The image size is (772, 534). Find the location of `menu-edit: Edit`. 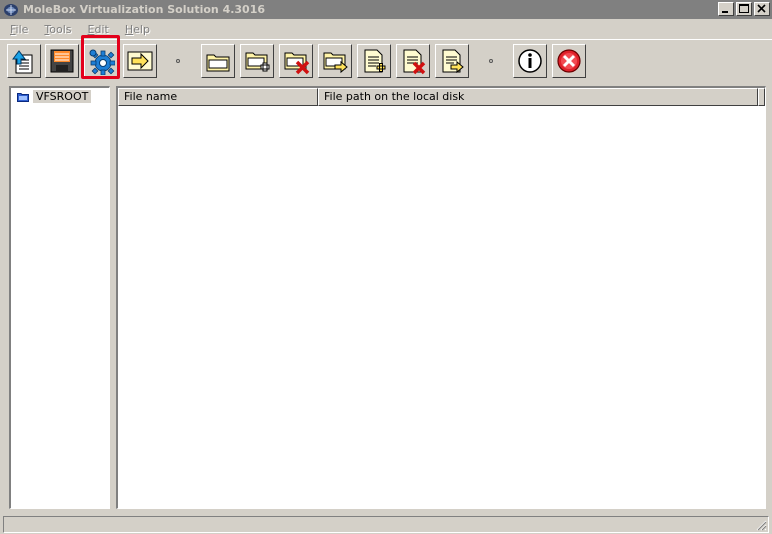

menu-edit: Edit is located at coordinates (96, 29).